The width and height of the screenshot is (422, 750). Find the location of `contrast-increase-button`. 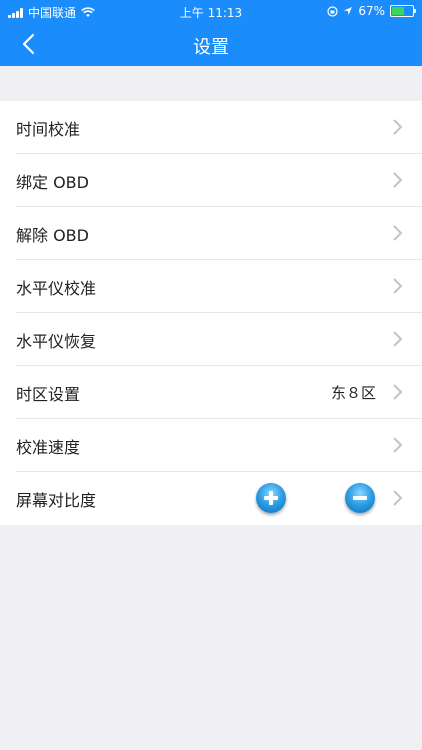

contrast-increase-button is located at coordinates (271, 498).